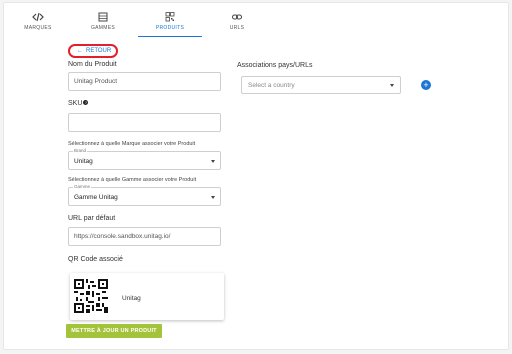  I want to click on top-nav: MARQUES GAMMES PRODUITS URLS, so click(134, 24).